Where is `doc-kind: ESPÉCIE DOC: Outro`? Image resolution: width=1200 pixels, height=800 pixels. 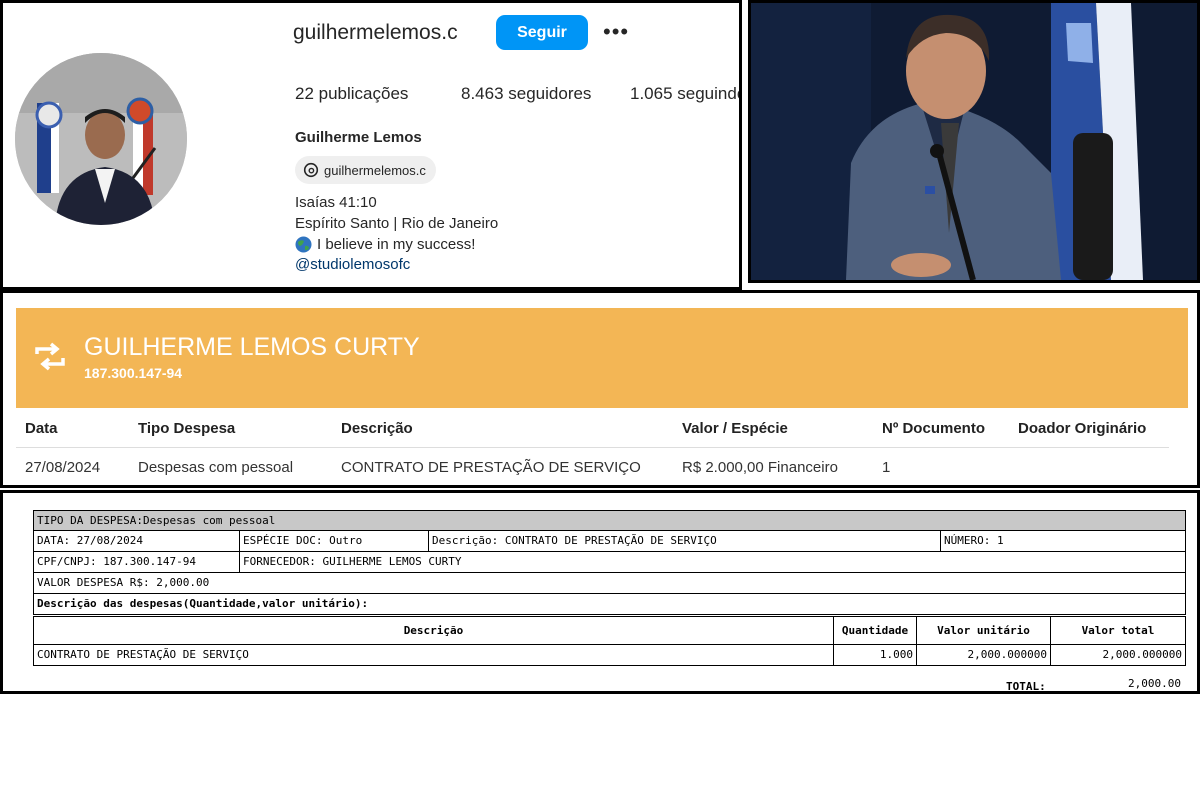 doc-kind: ESPÉCIE DOC: Outro is located at coordinates (334, 541).